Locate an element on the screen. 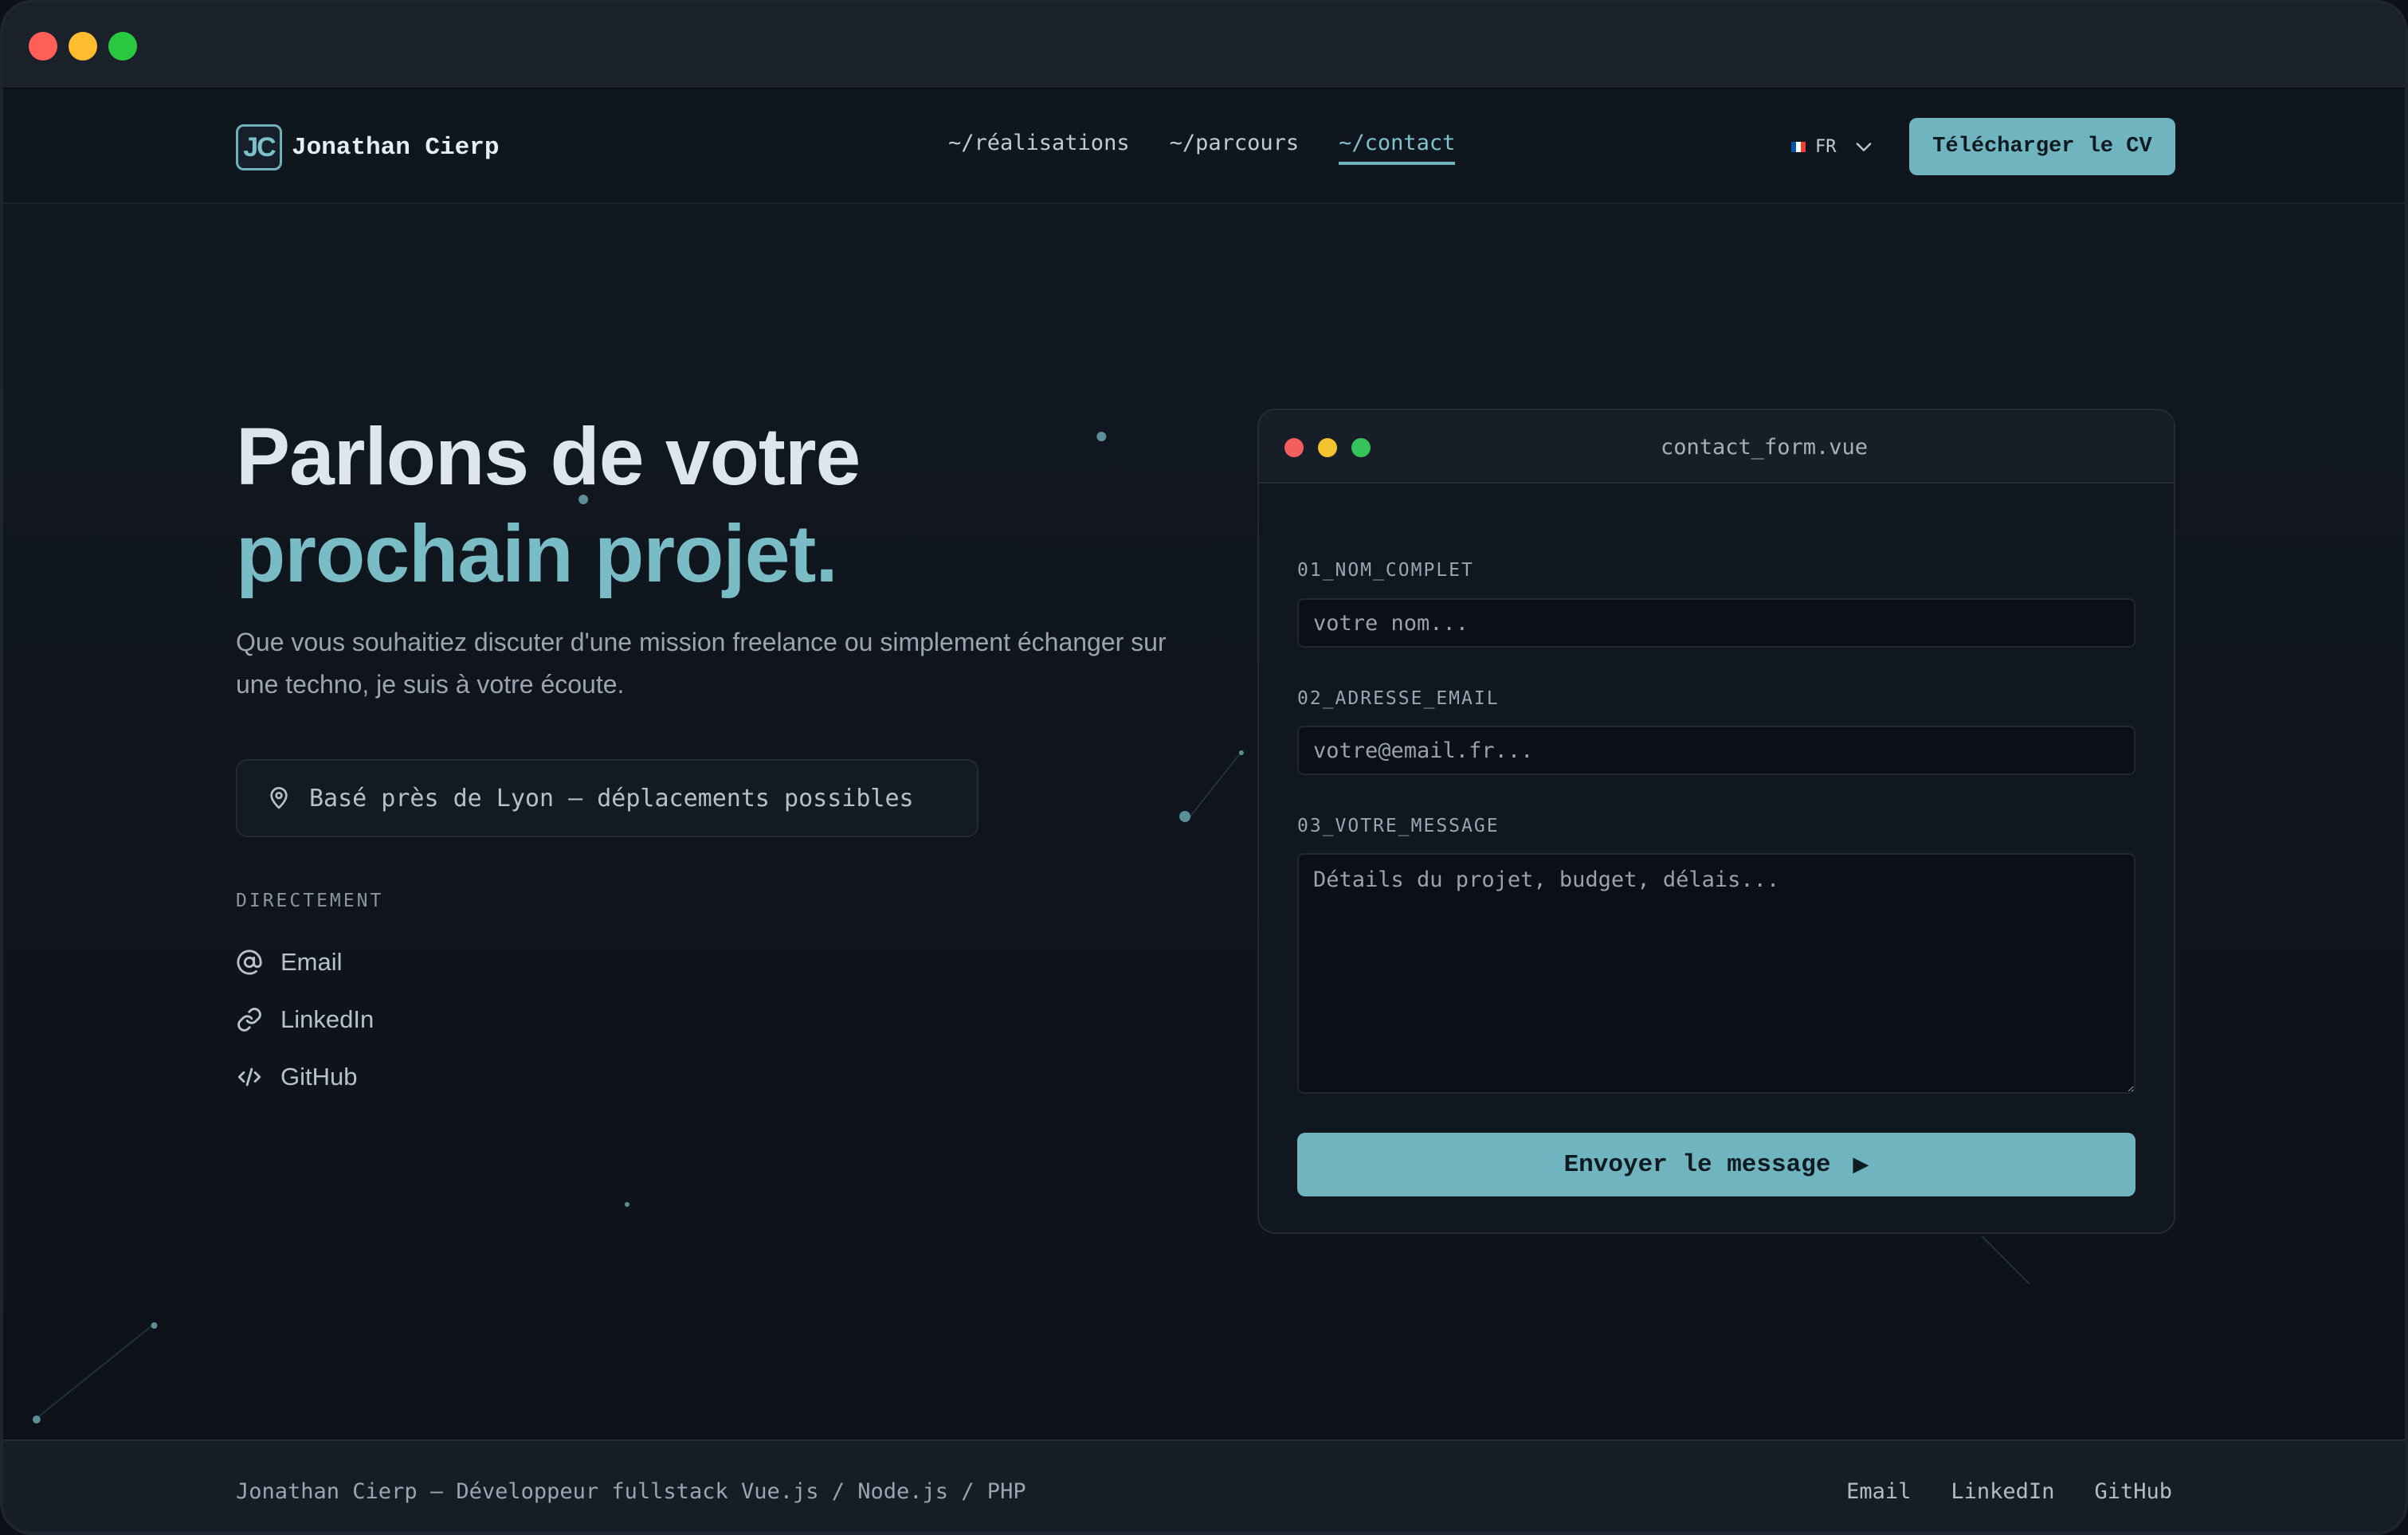 The width and height of the screenshot is (2408, 1535). direct-email-link: Email is located at coordinates (305, 963).